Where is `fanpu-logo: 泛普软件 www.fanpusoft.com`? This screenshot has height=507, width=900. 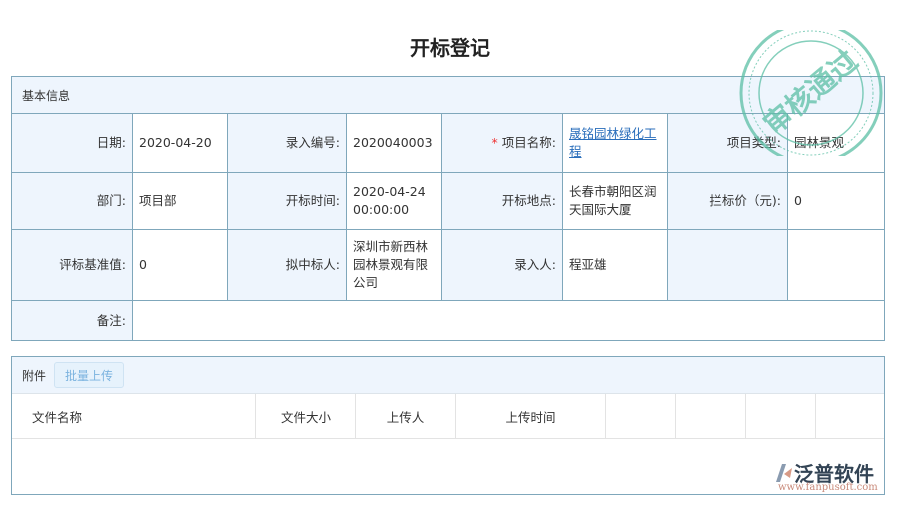
fanpu-logo: 泛普软件 www.fanpusoft.com is located at coordinates (825, 475).